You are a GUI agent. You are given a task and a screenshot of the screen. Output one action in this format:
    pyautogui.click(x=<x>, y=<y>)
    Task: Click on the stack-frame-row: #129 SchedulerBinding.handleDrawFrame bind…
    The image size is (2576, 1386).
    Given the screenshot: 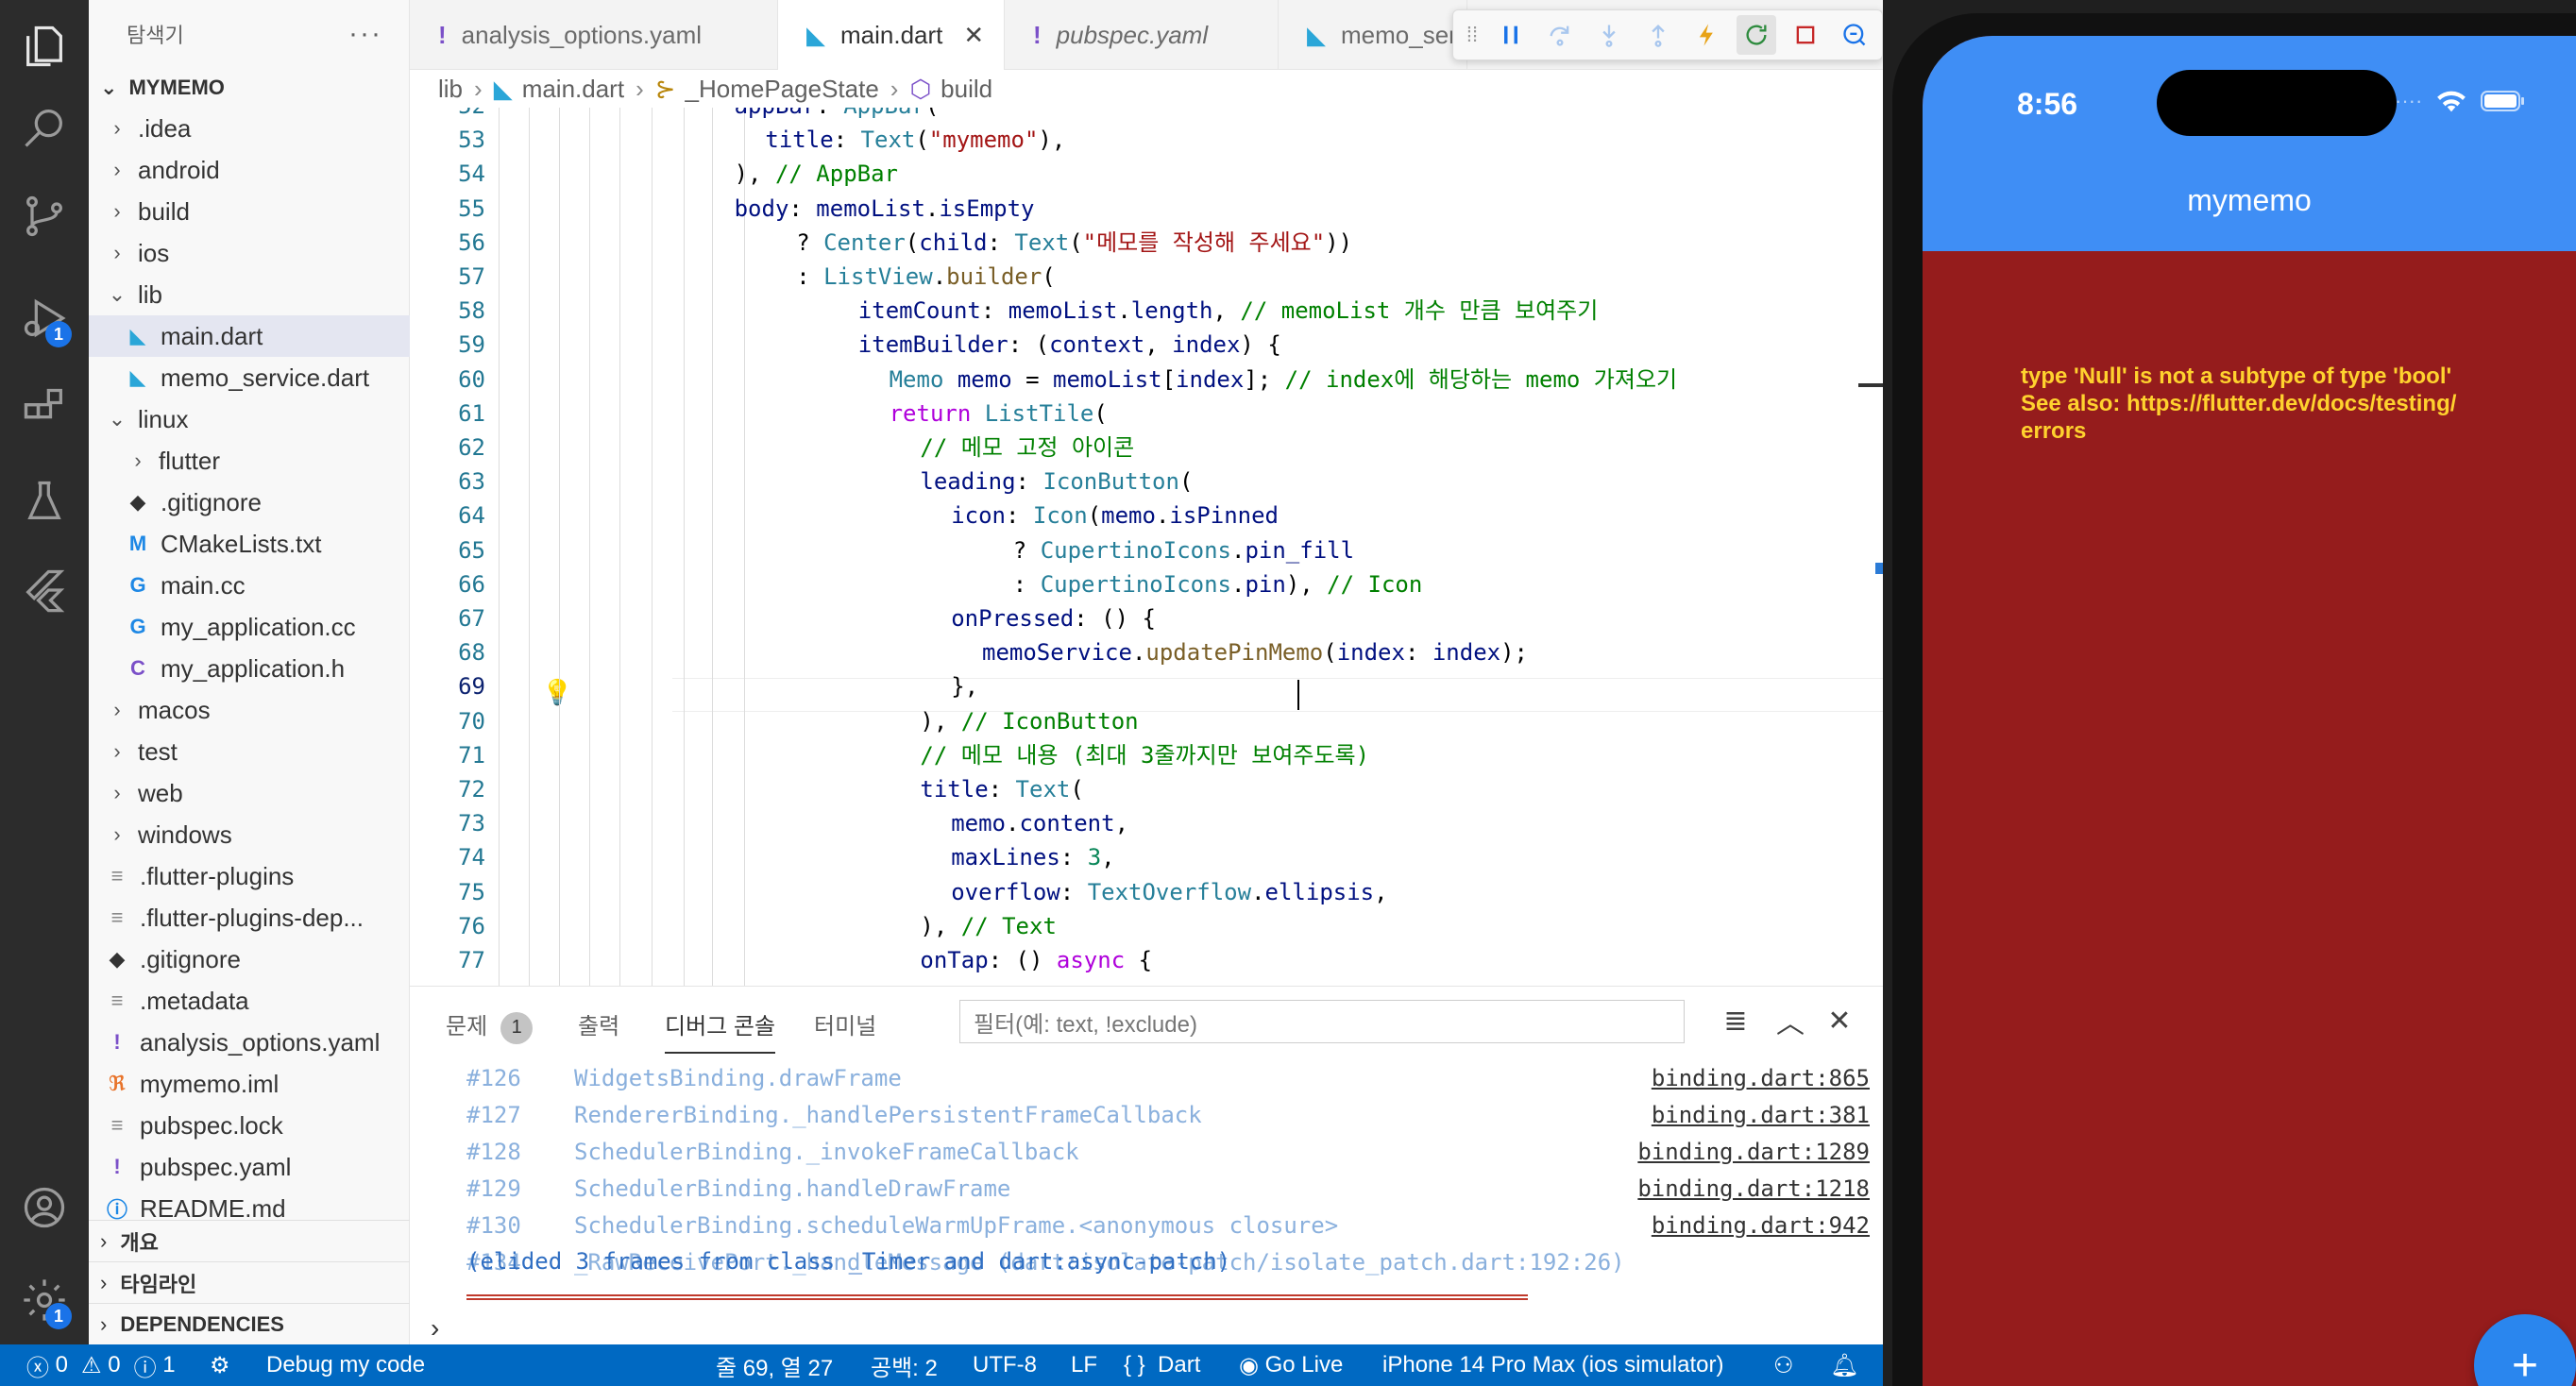 What is the action you would take?
    pyautogui.click(x=1146, y=1189)
    